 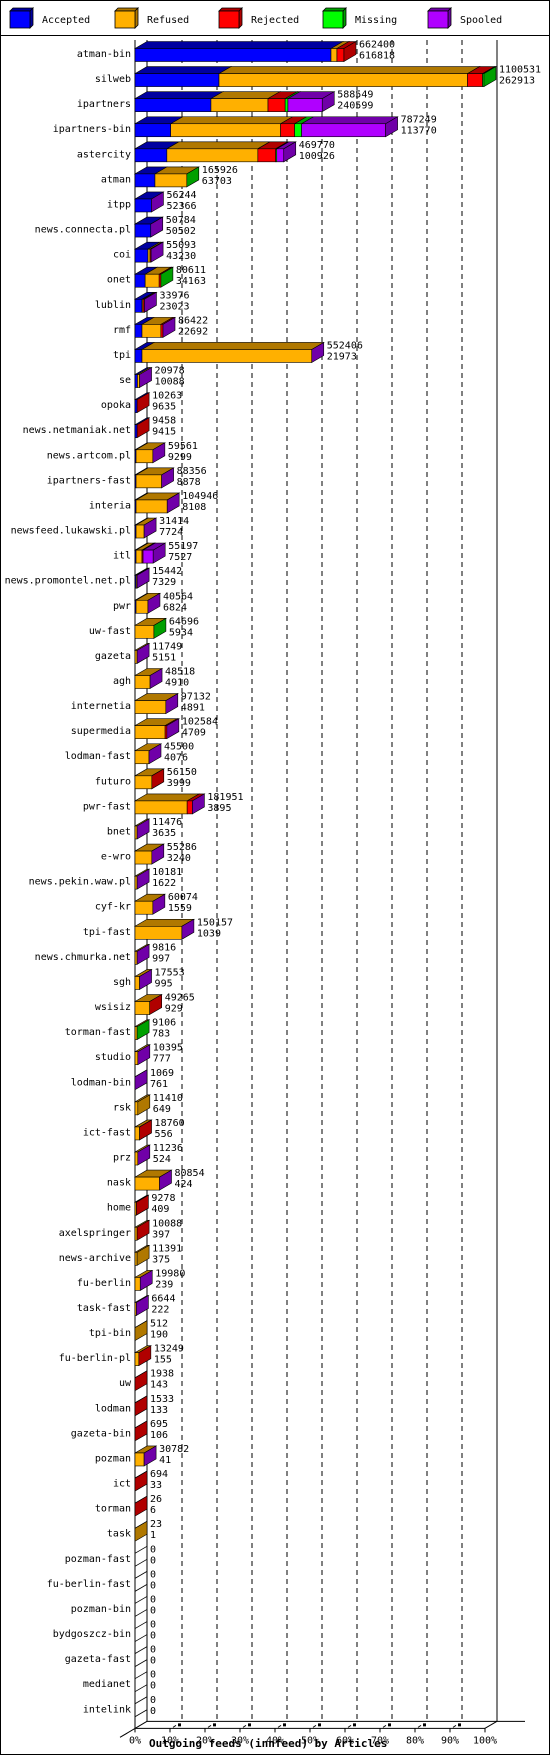 I want to click on category-label: home, so click(x=119, y=1208).